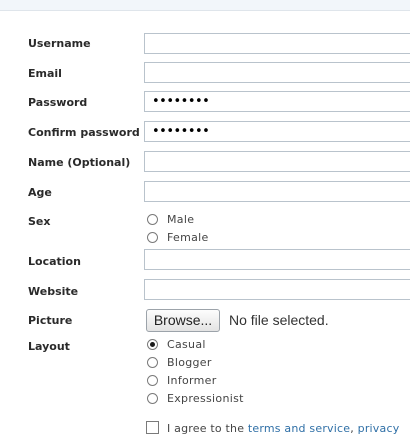  Describe the element at coordinates (277, 259) in the screenshot. I see `location-input` at that location.